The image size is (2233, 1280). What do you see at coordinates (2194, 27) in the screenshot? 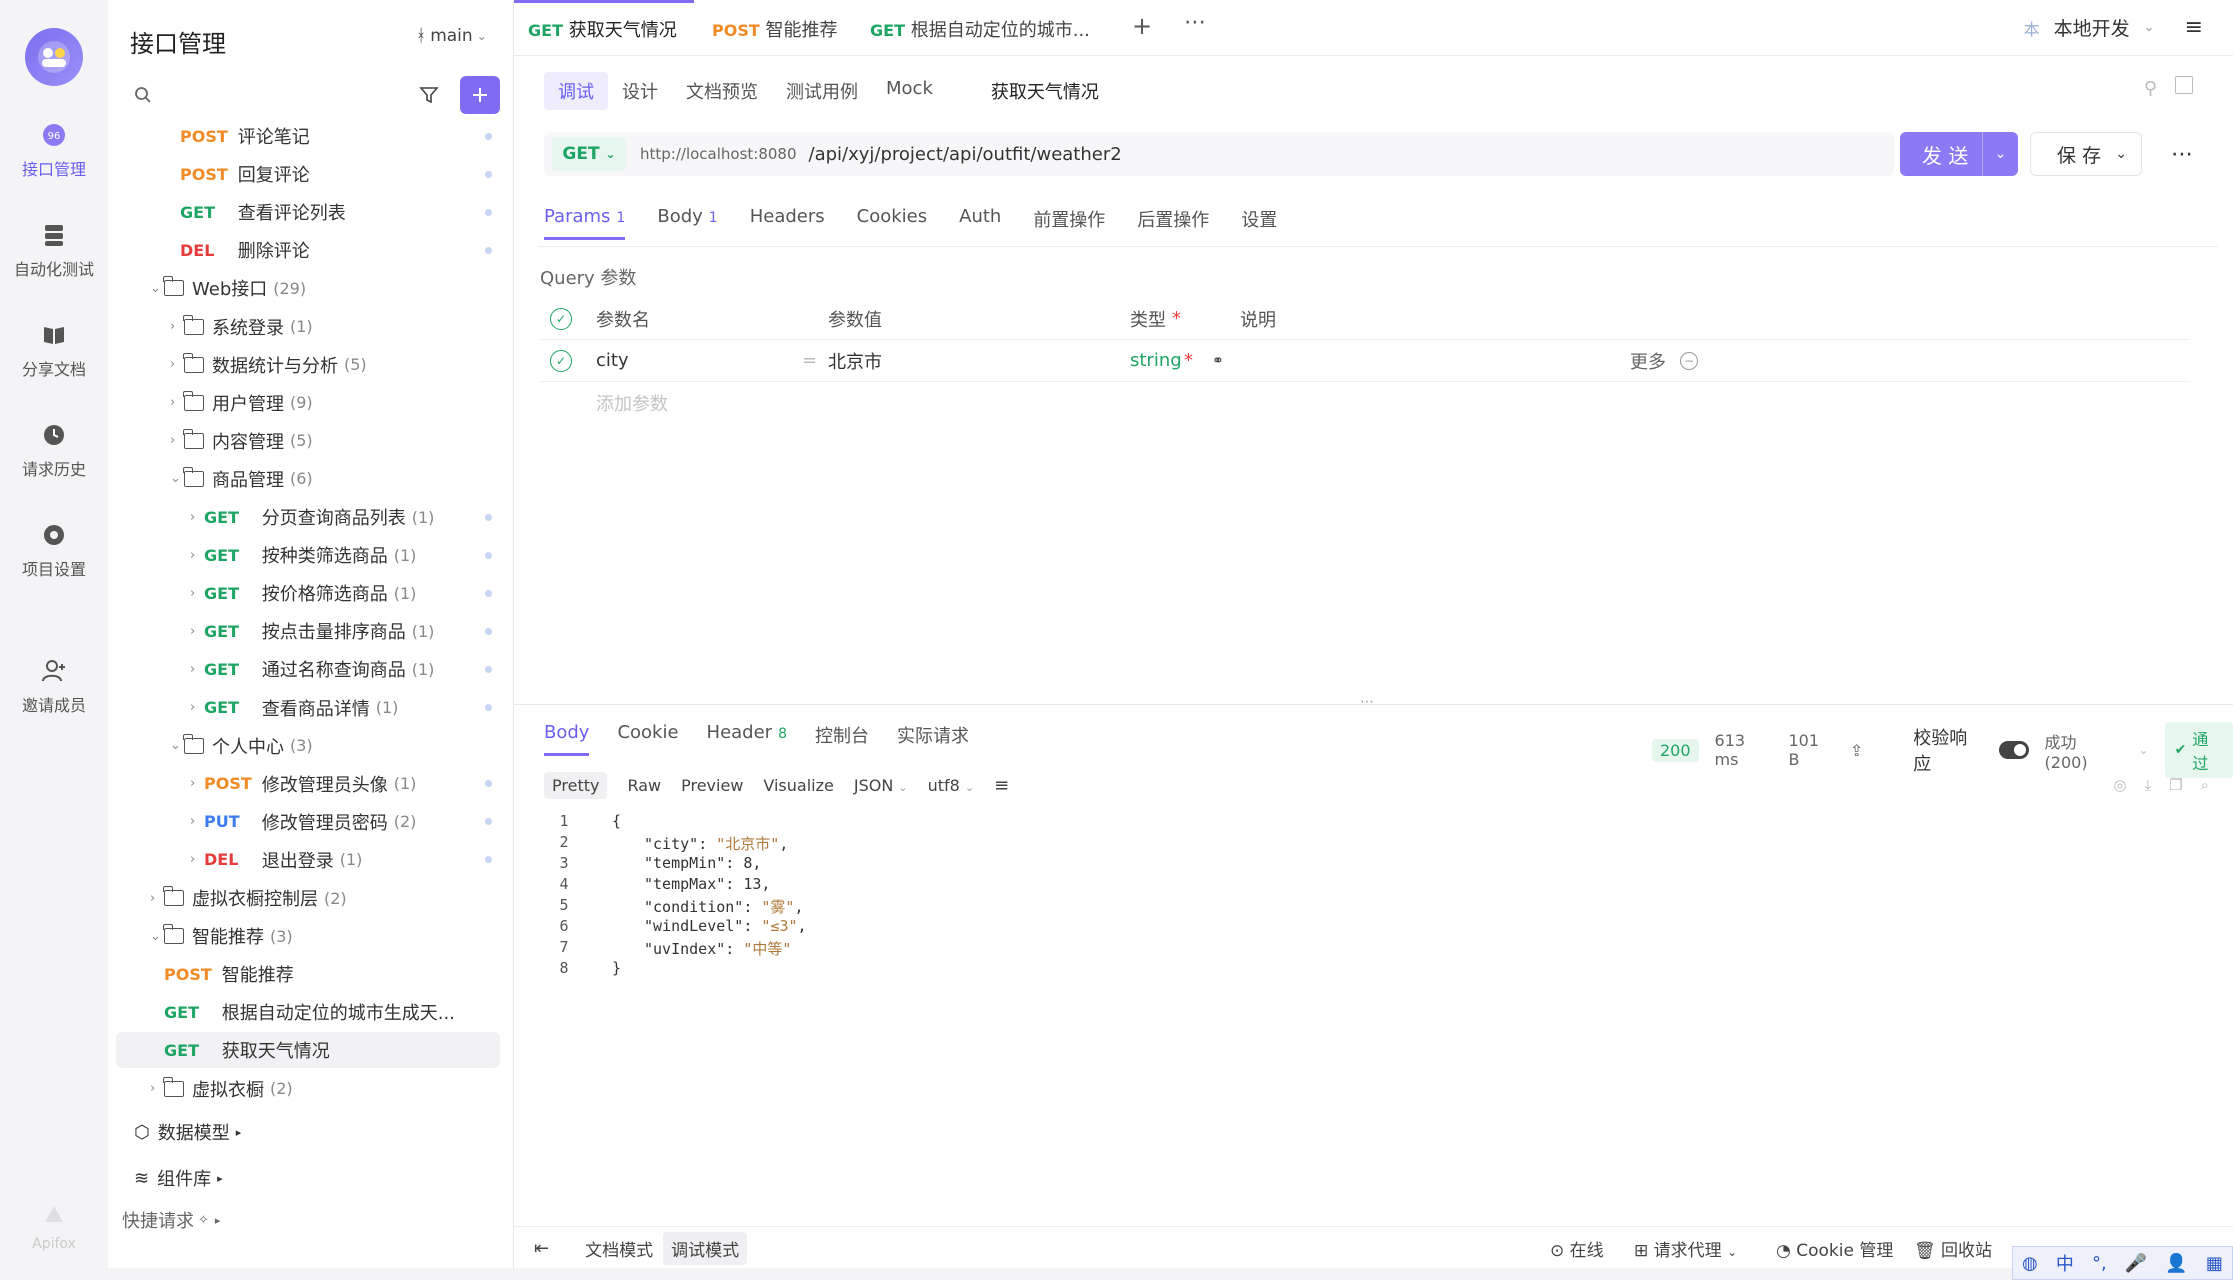
I see `menu-icon: ≡` at bounding box center [2194, 27].